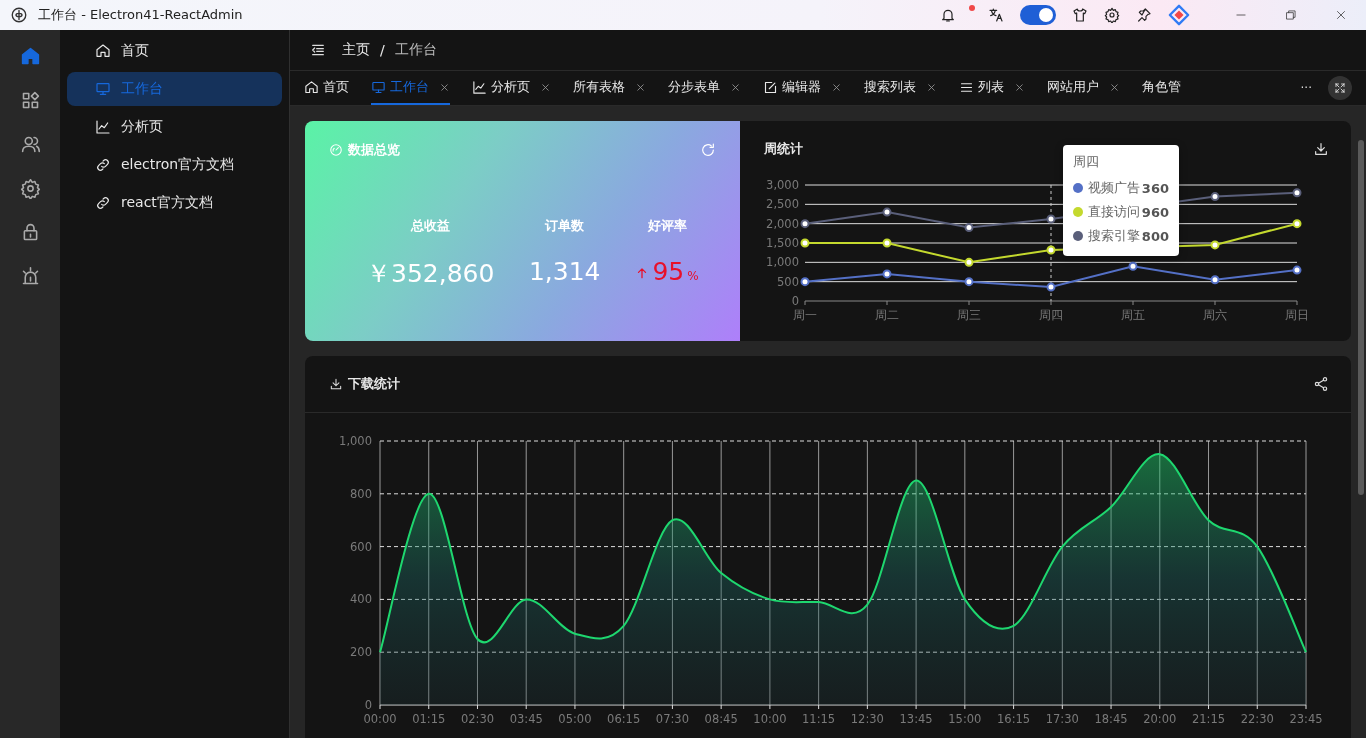 Image resolution: width=1366 pixels, height=738 pixels. Describe the element at coordinates (795, 301) in the screenshot. I see `axis-label: 0` at that location.